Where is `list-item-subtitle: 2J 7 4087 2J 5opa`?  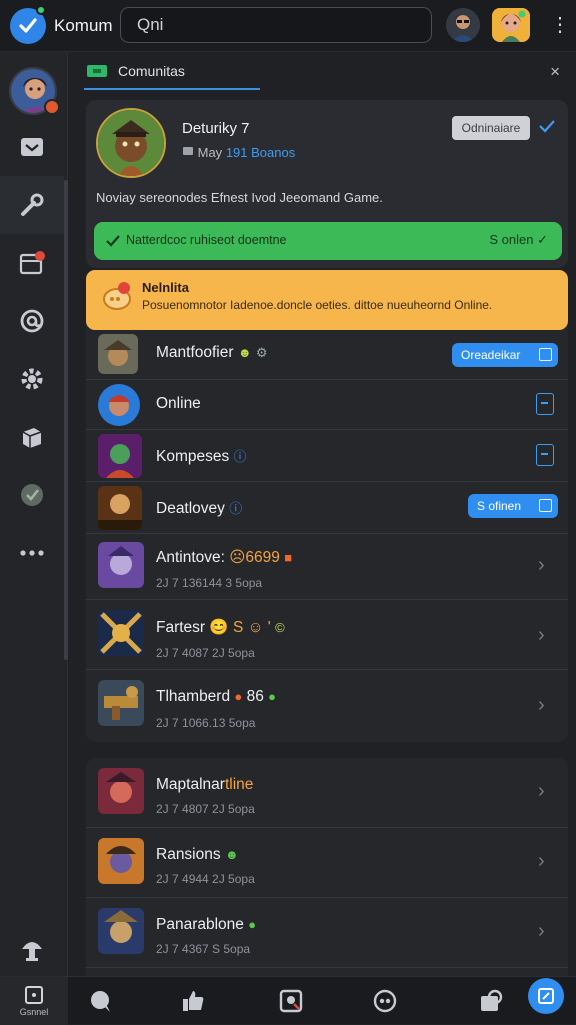
list-item-subtitle: 2J 7 4087 2J 5opa is located at coordinates (205, 653).